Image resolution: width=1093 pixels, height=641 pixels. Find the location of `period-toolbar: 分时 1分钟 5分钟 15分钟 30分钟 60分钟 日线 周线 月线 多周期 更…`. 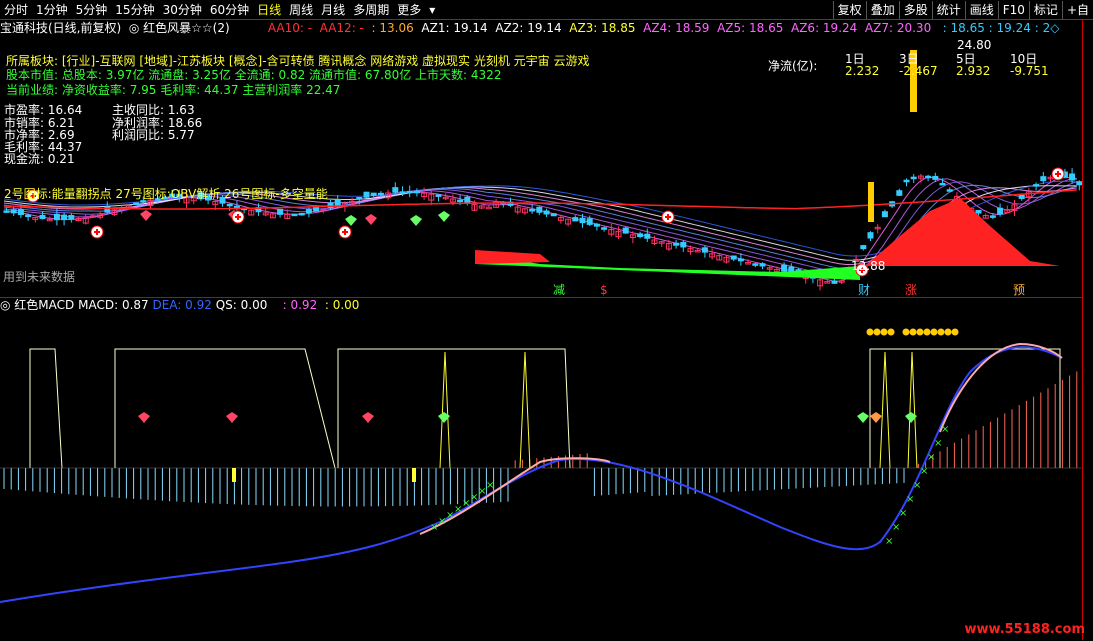

period-toolbar: 分时 1分钟 5分钟 15分钟 30分钟 60分钟 日线 周线 月线 多周期 更… is located at coordinates (546, 10).